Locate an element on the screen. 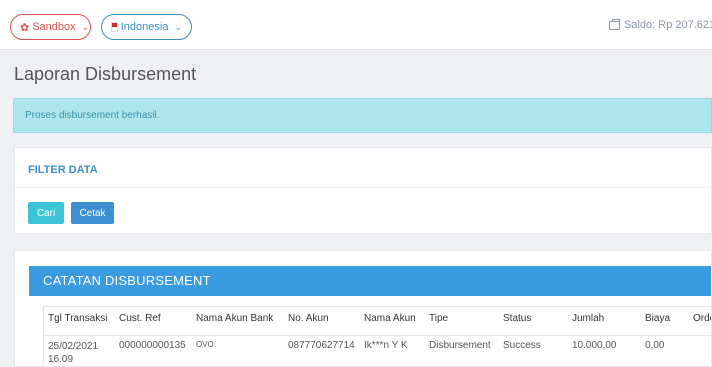 This screenshot has height=367, width=712. column-header-bank-name: Nama Akun Bank is located at coordinates (238, 321).